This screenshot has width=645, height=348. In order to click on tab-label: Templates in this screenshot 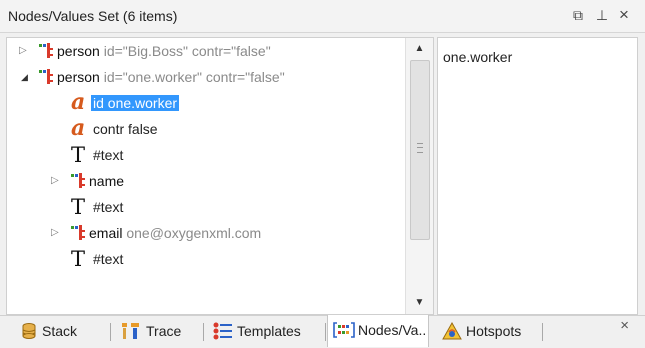, I will do `click(269, 331)`.